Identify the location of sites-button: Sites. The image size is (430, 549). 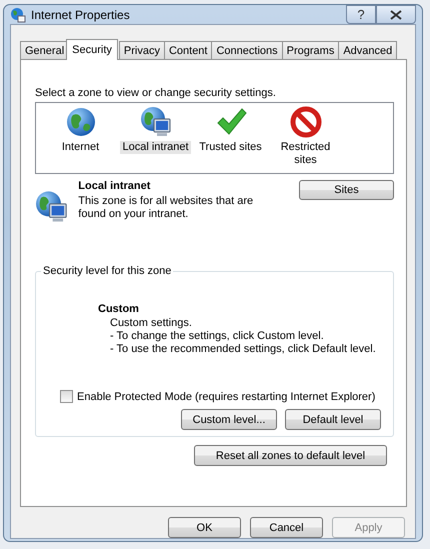
(346, 190).